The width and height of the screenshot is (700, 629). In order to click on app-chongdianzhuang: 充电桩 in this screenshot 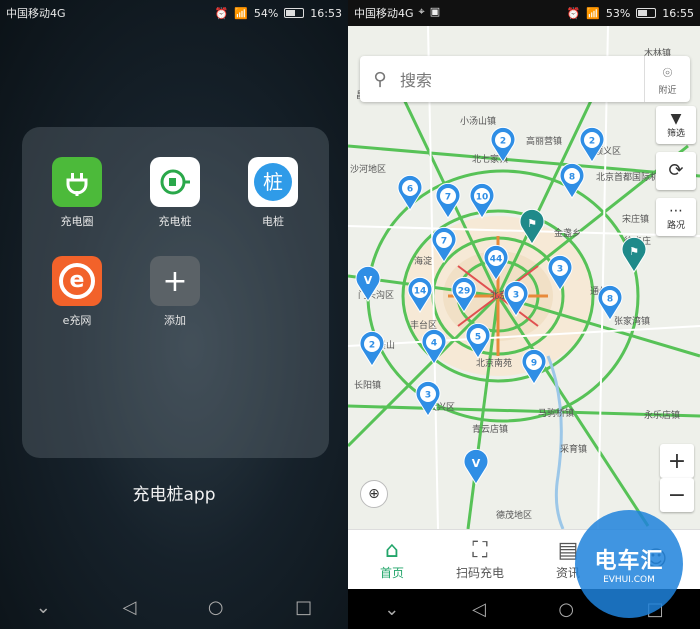, I will do `click(175, 193)`.